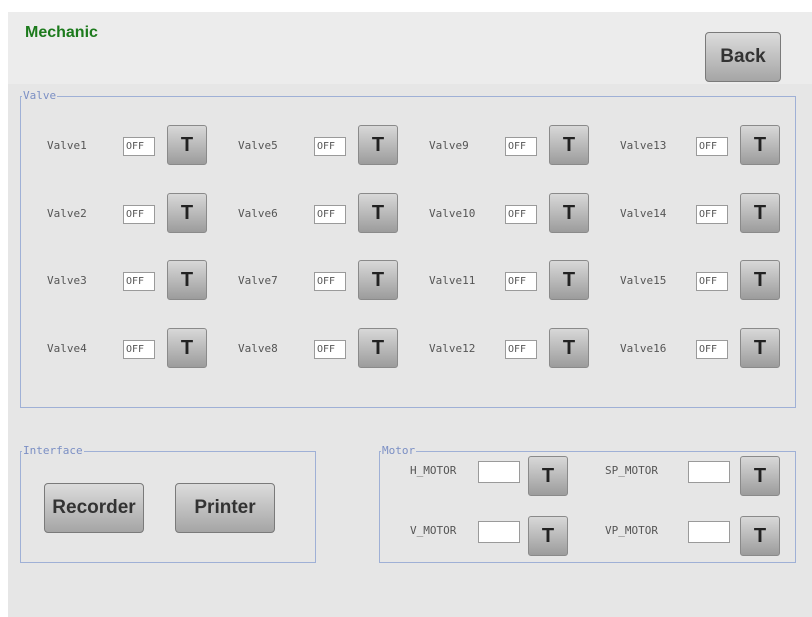  Describe the element at coordinates (330, 214) in the screenshot. I see `valve6-state-field: OFF` at that location.